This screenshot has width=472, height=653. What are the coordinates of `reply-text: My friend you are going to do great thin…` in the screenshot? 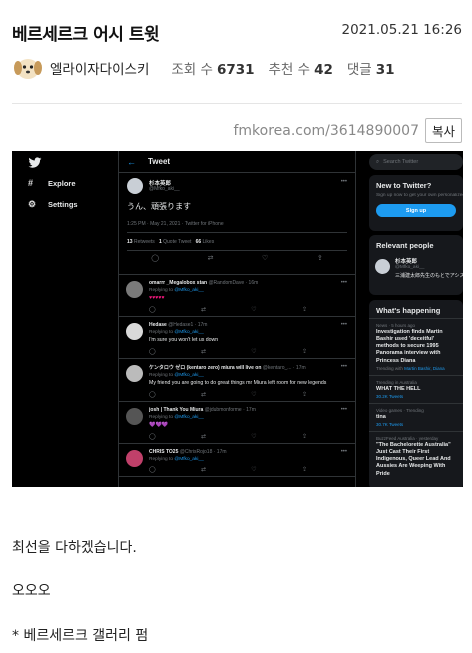 It's located at (238, 383).